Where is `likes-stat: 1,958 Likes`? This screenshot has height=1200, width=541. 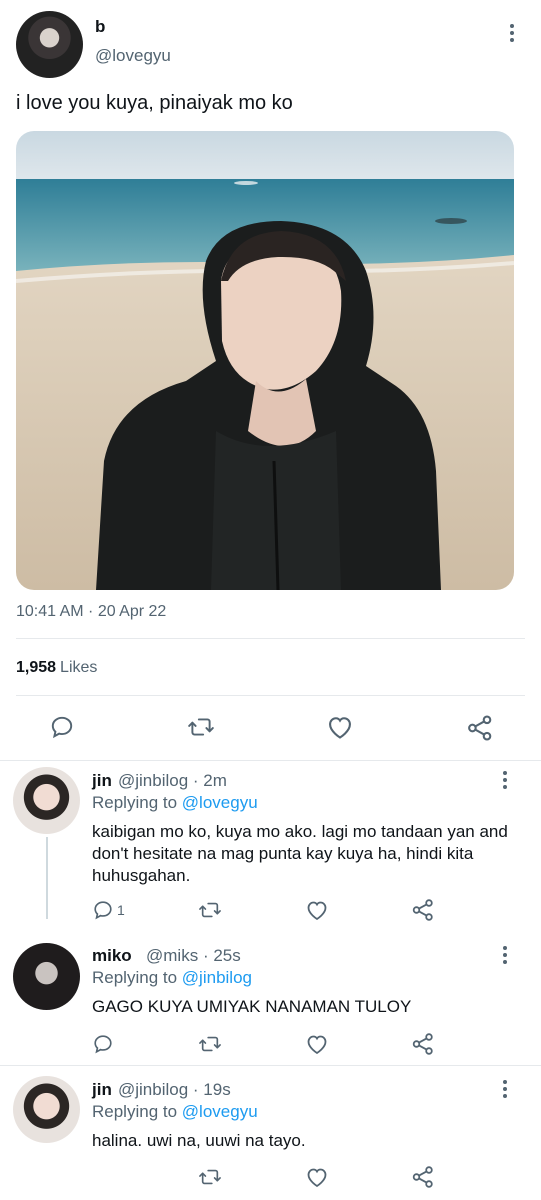 likes-stat: 1,958 Likes is located at coordinates (56, 668).